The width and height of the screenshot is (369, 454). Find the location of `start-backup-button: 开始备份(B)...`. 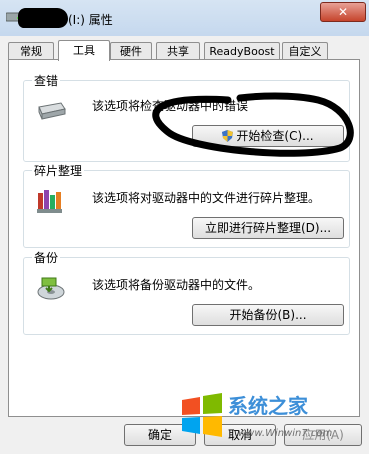

start-backup-button: 开始备份(B)... is located at coordinates (268, 315).